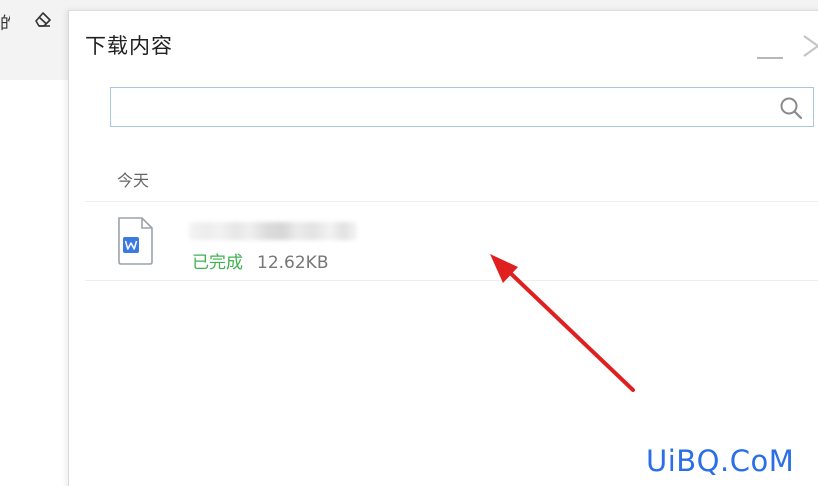  I want to click on close-icon, so click(809, 46).